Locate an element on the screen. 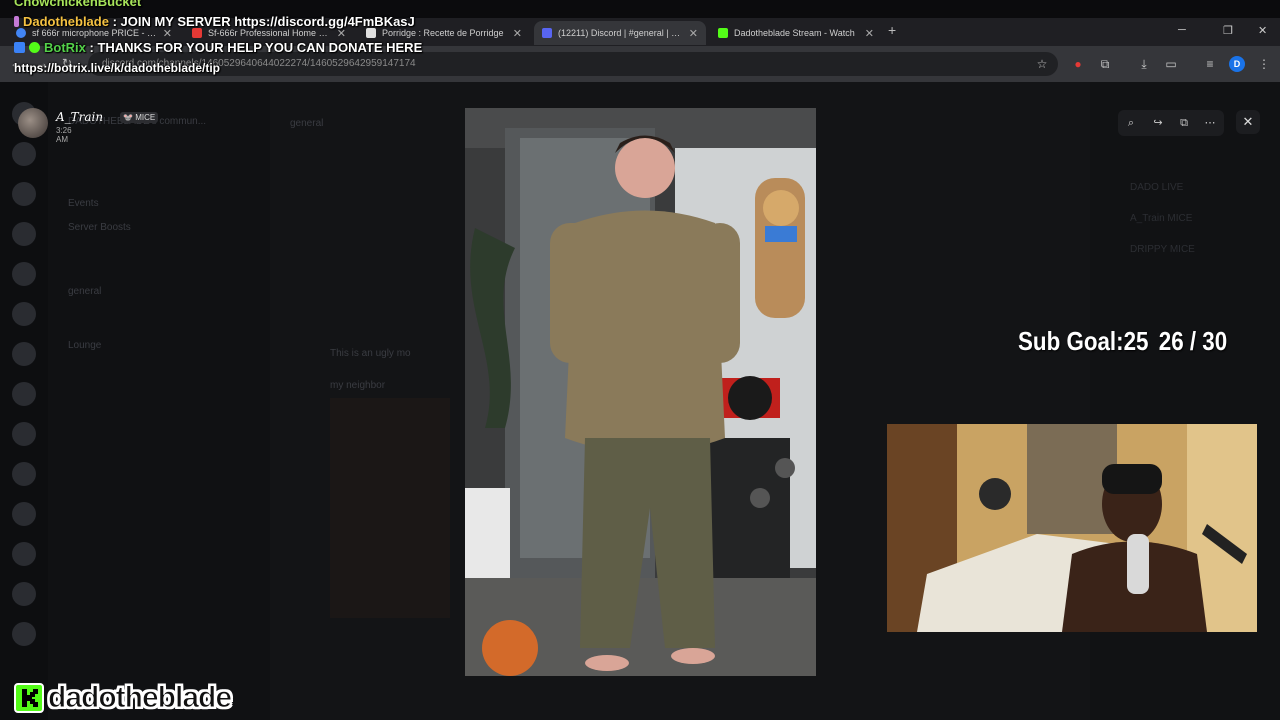  close-icon: ✕ is located at coordinates (1248, 122).